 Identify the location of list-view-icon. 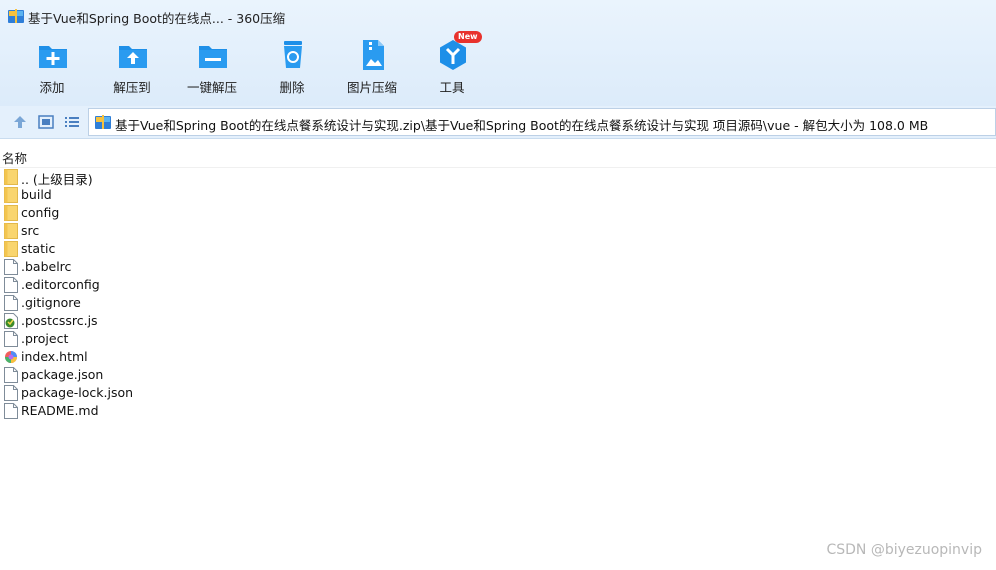
(72, 122).